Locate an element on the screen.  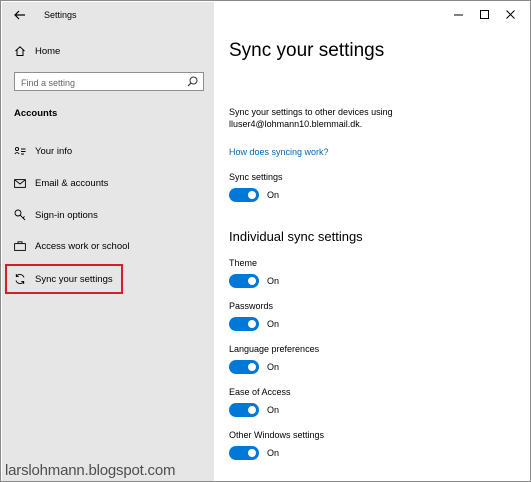
minimize-button is located at coordinates (458, 14).